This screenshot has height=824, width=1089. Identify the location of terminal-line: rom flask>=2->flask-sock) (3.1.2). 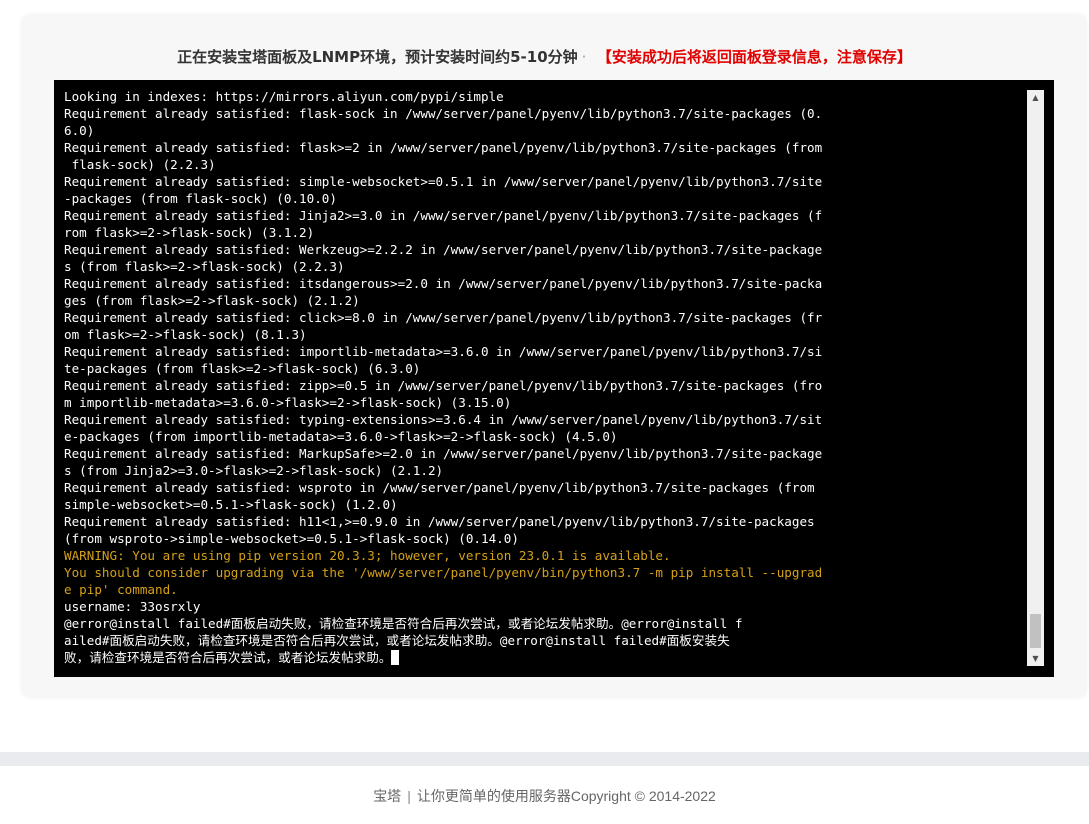
(539, 232).